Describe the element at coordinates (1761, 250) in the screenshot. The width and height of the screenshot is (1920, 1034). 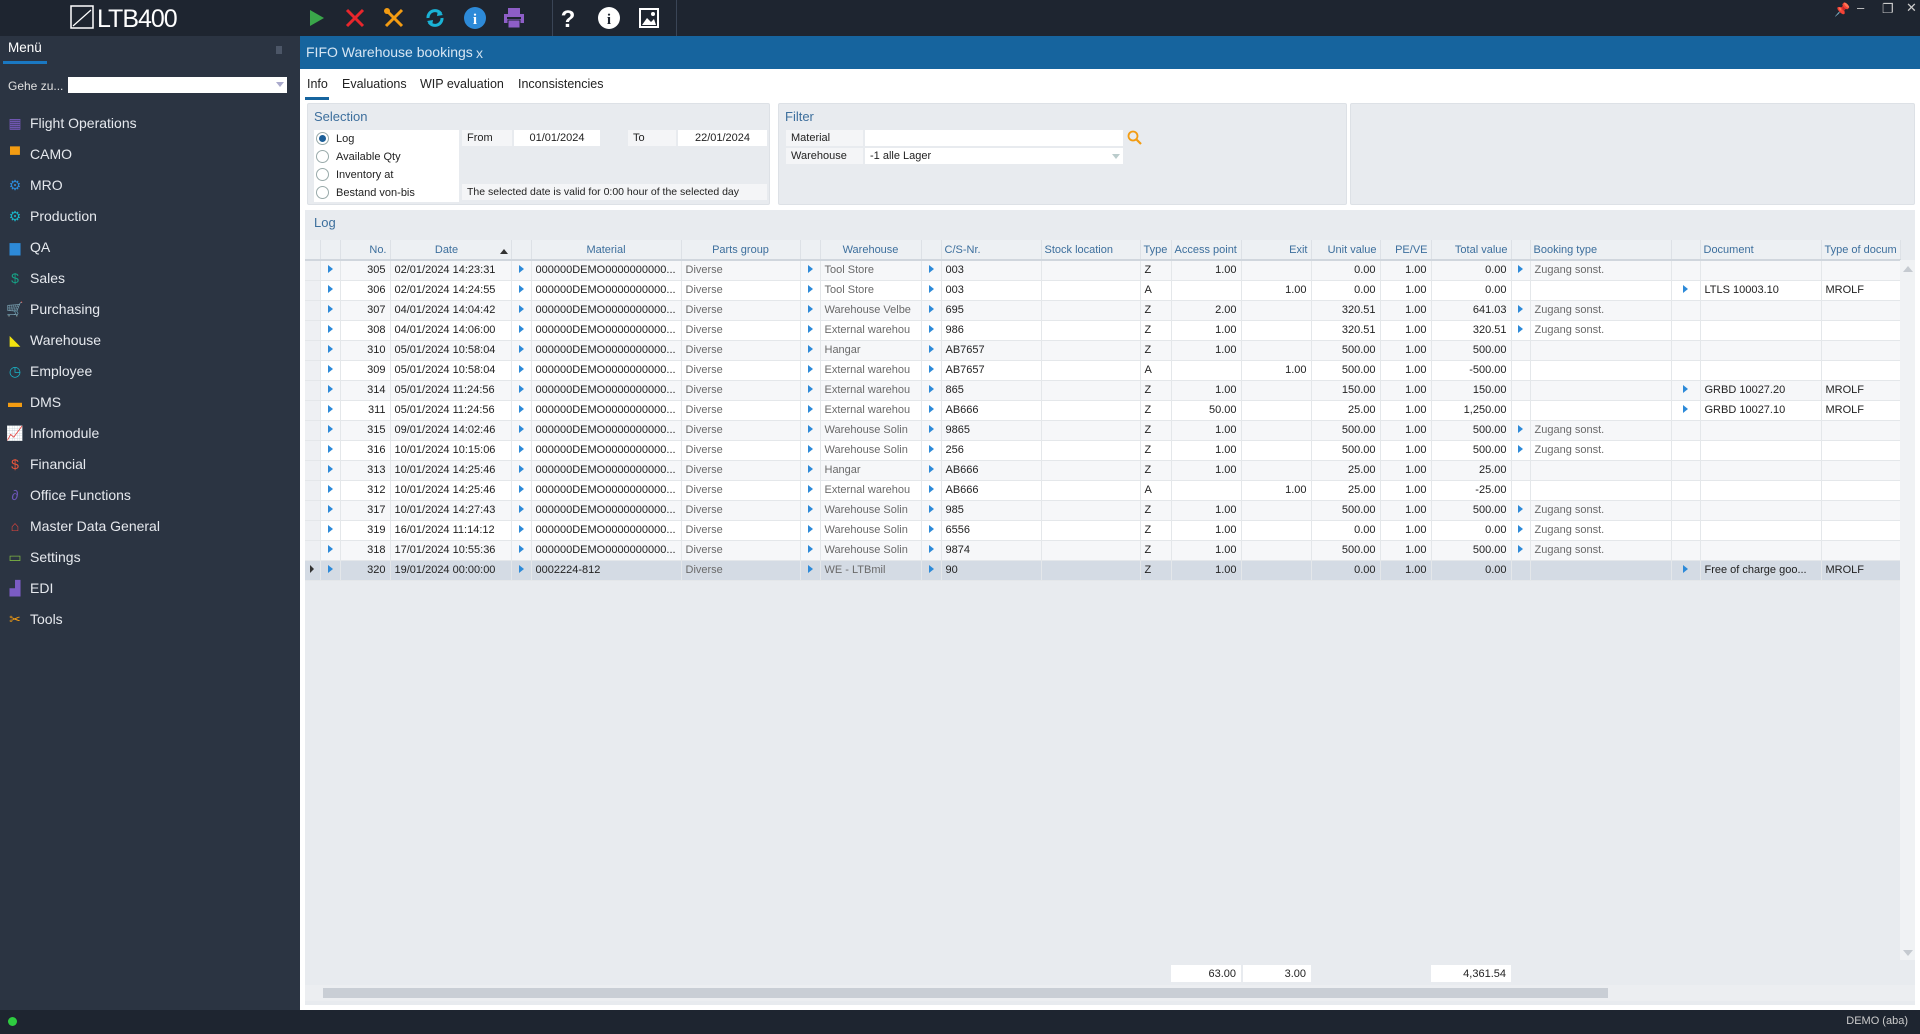
I see `column-header-document: Document` at that location.